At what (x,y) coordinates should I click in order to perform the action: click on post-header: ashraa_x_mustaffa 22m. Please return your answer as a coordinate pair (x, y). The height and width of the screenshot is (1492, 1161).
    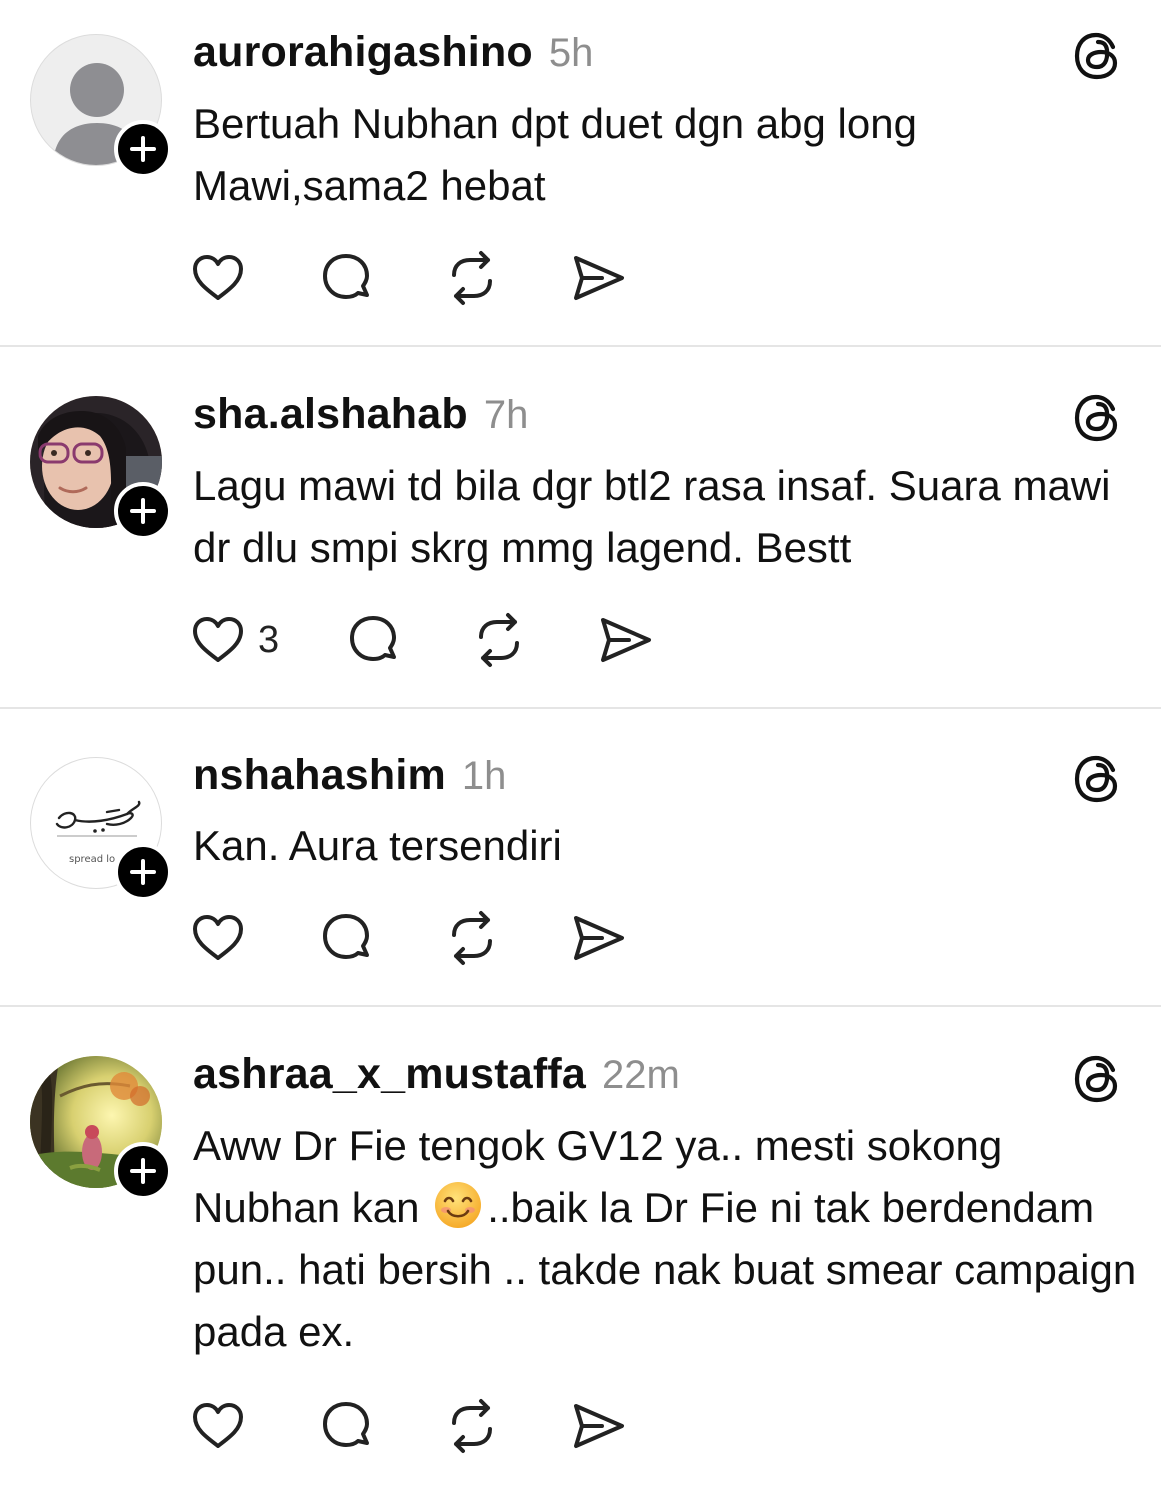
    Looking at the image, I should click on (436, 1075).